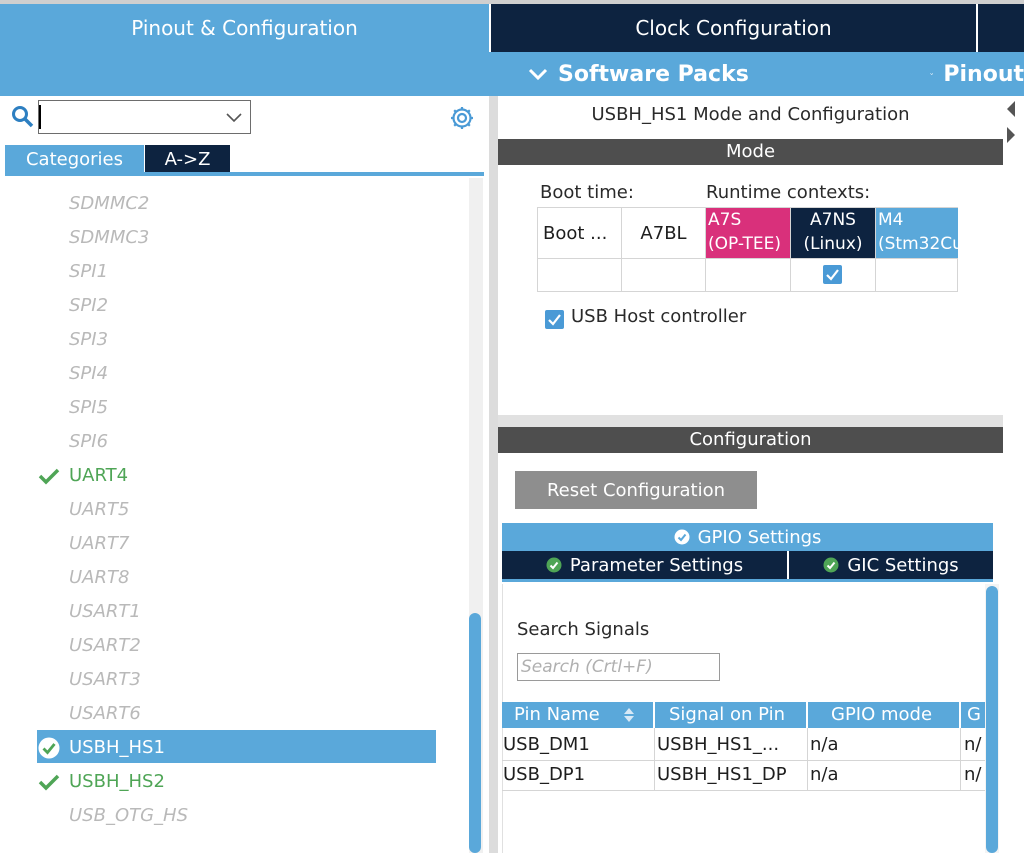 The height and width of the screenshot is (853, 1024). What do you see at coordinates (99, 510) in the screenshot?
I see `category-item: UART5` at bounding box center [99, 510].